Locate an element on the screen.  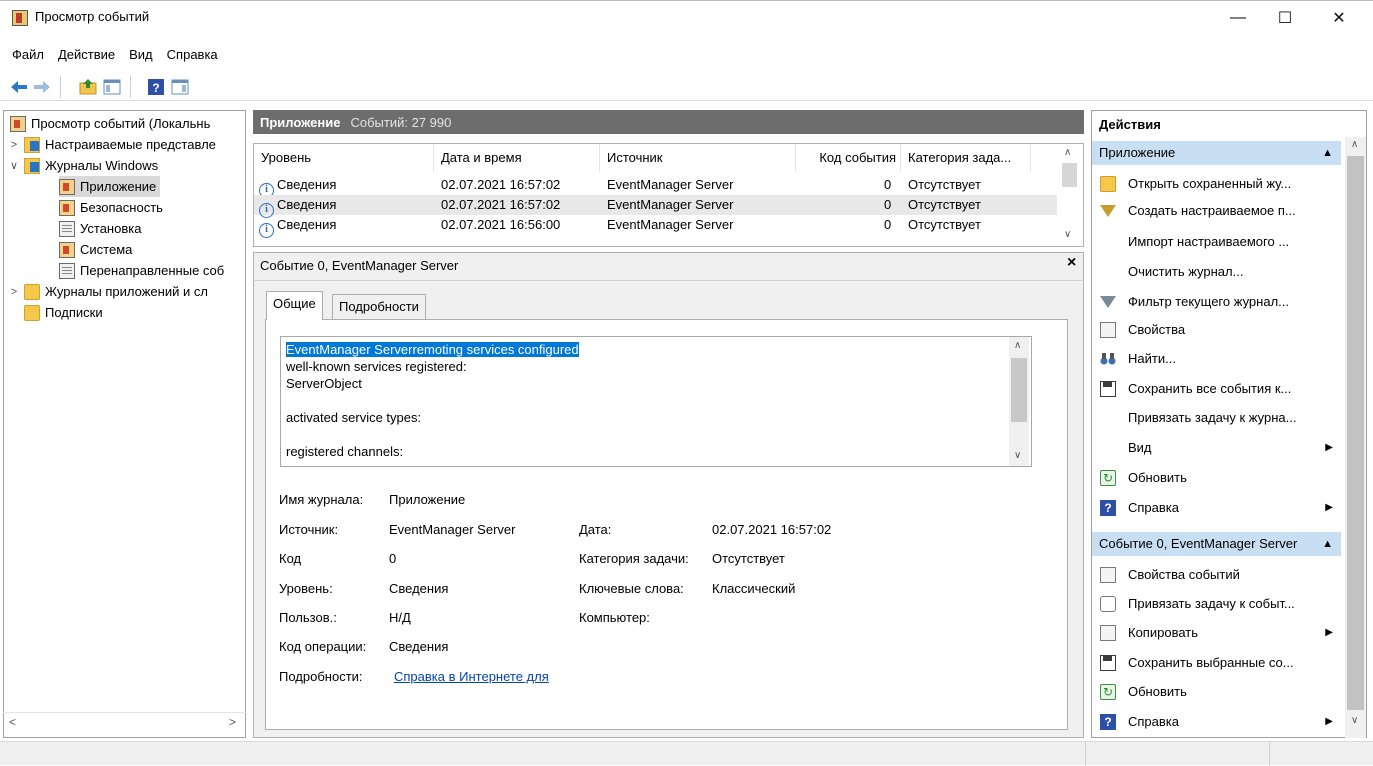
close-detail-button: × is located at coordinates (1071, 263).